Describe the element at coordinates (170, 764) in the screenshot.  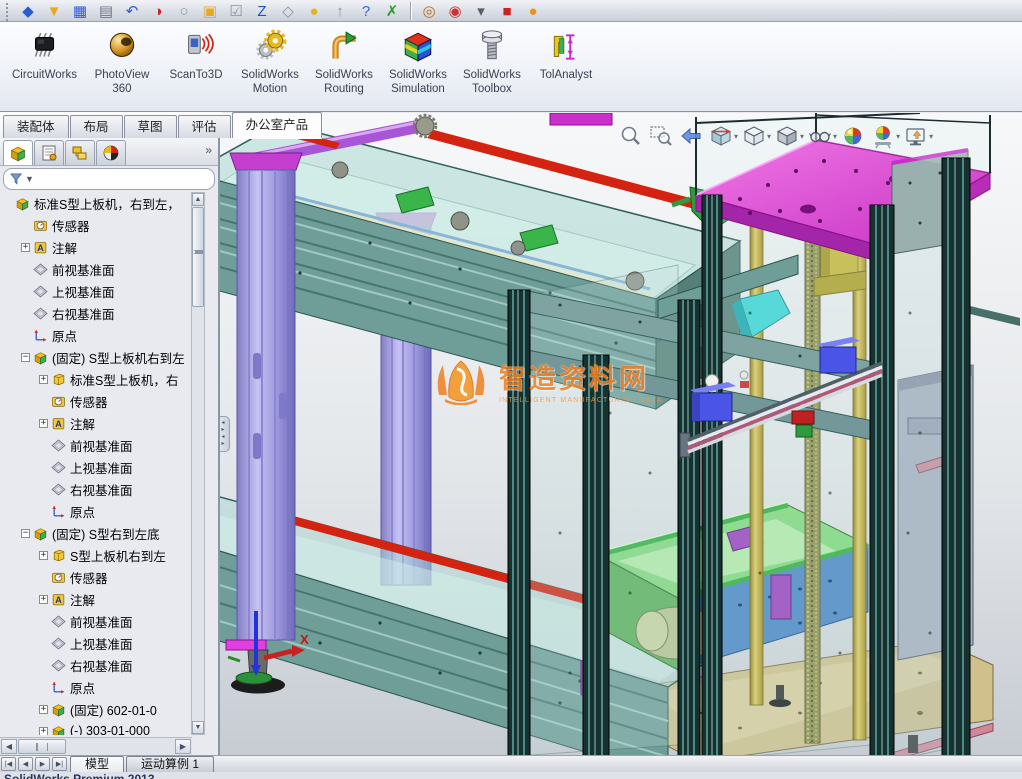
I see `tab-运动算例 1: 运动算例 1` at that location.